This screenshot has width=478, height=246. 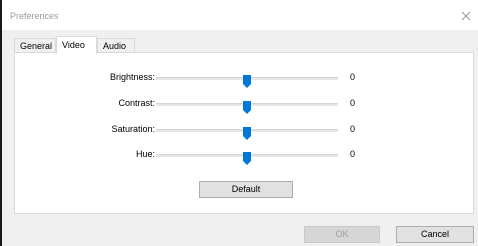 What do you see at coordinates (145, 154) in the screenshot?
I see `hue-label: Hue:` at bounding box center [145, 154].